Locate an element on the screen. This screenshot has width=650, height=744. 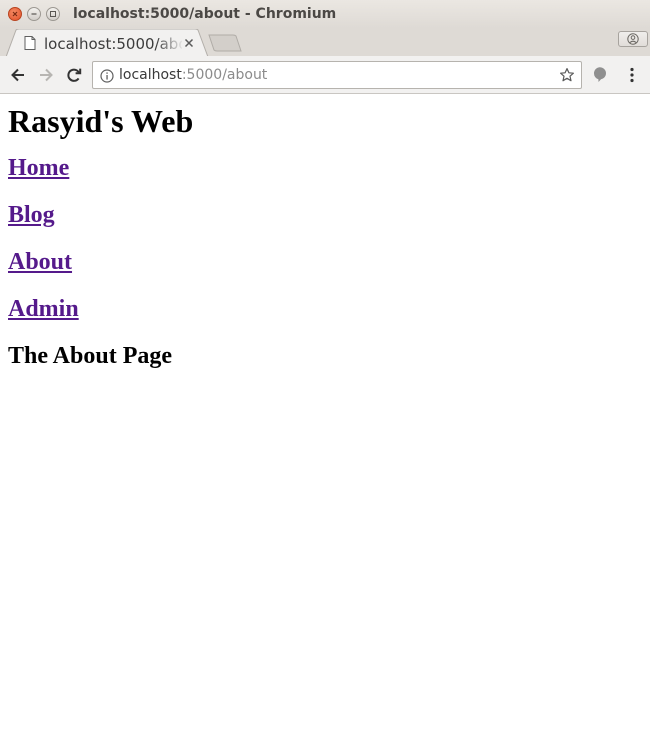
nav-link-home: Home is located at coordinates (325, 168).